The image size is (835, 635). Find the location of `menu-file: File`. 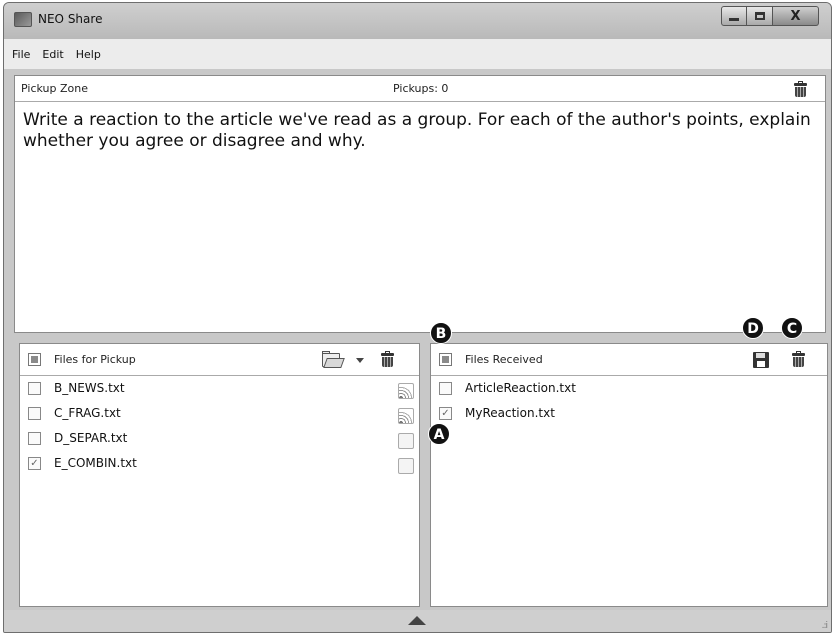

menu-file: File is located at coordinates (21, 54).